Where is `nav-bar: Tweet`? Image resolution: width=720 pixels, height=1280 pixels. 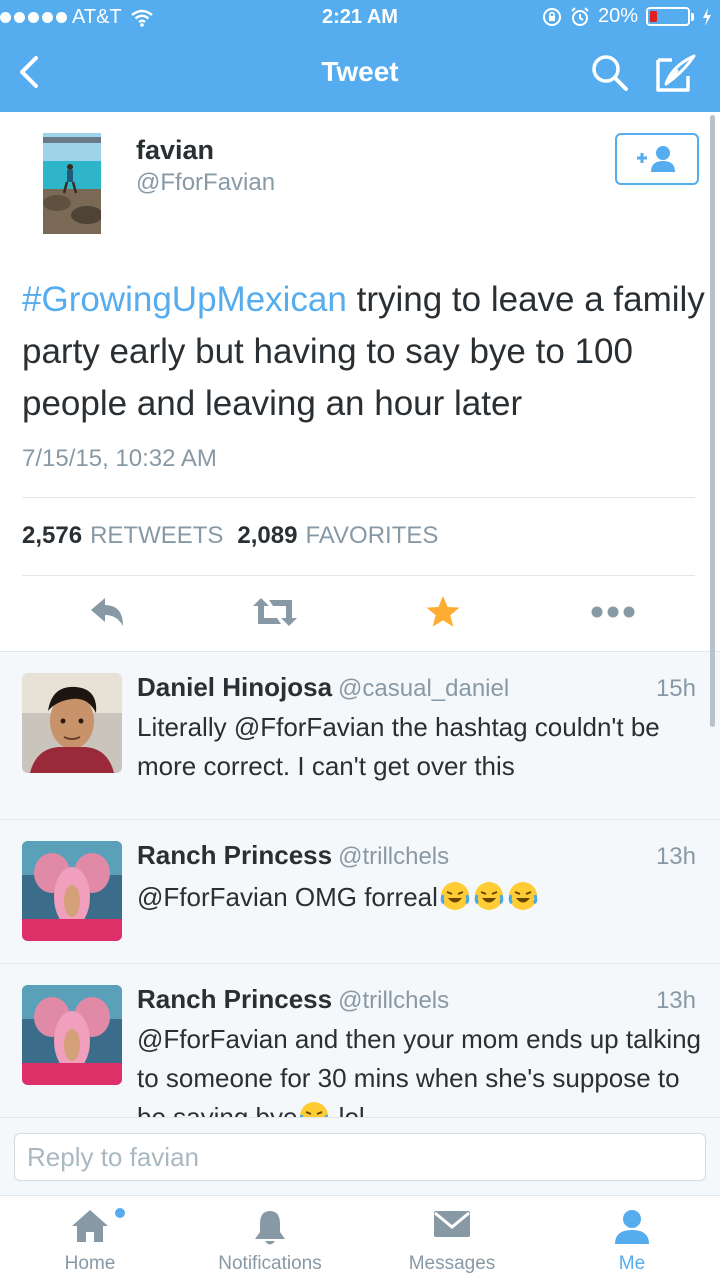 nav-bar: Tweet is located at coordinates (360, 74).